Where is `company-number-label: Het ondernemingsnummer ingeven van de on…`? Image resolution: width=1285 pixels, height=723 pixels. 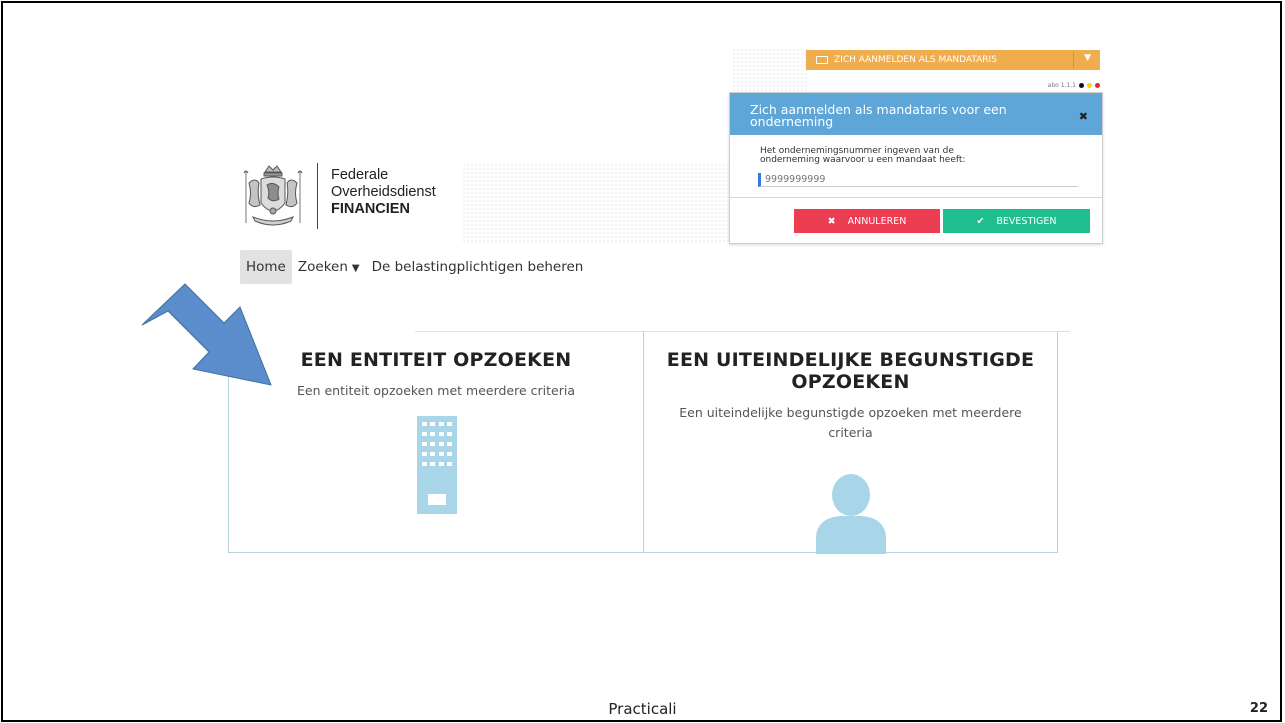 company-number-label: Het ondernemingsnummer ingeven van de on… is located at coordinates (925, 156).